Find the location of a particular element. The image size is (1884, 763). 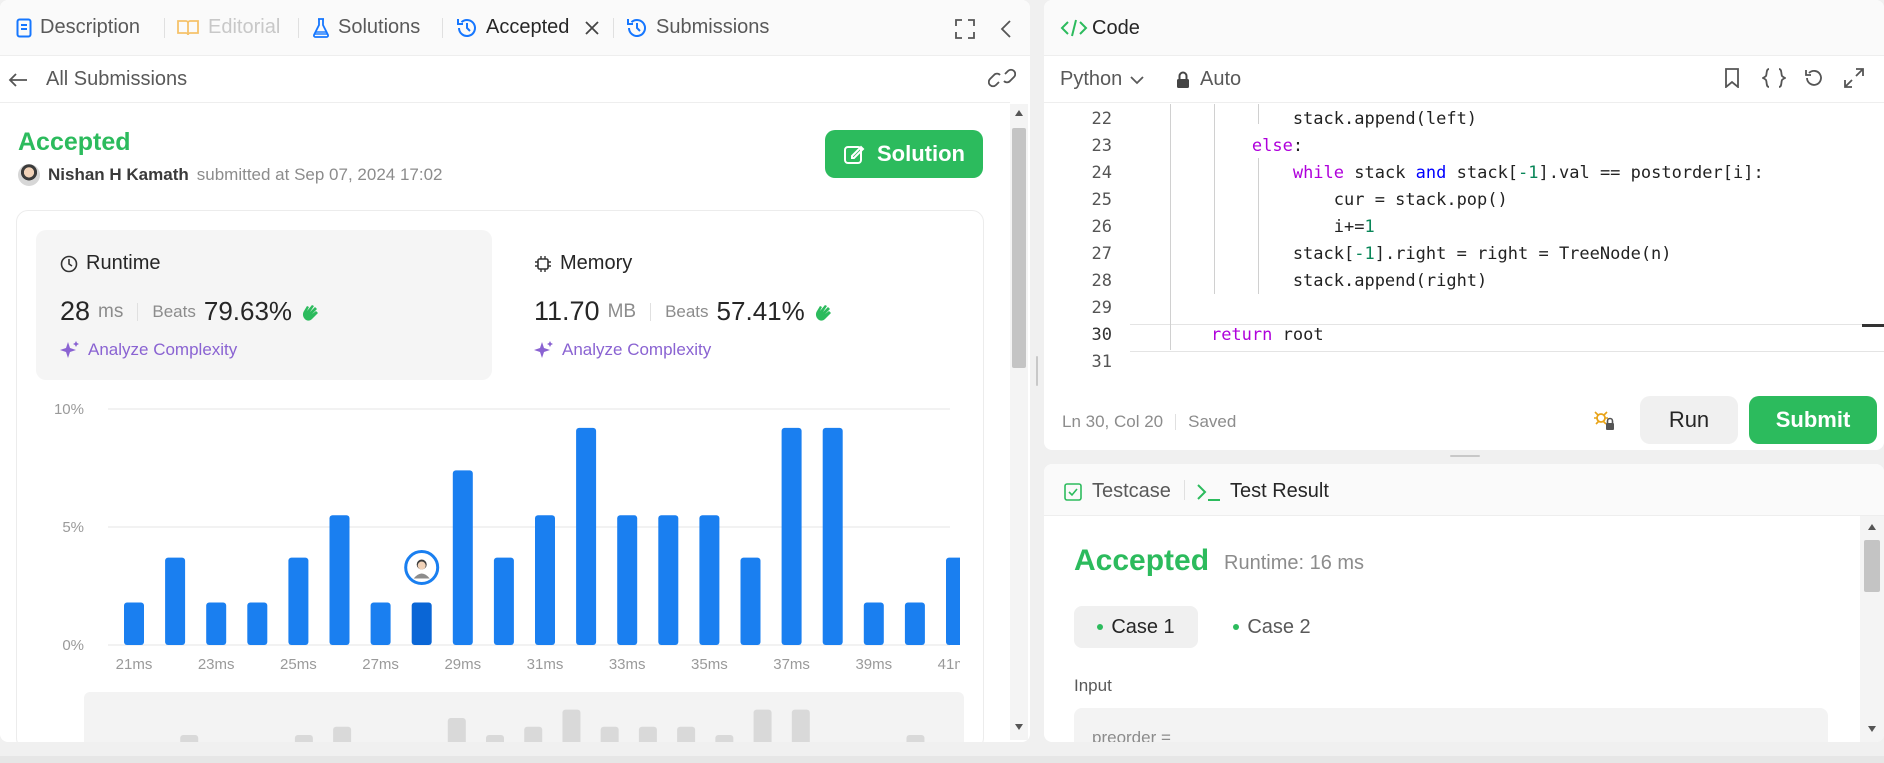

input-box: preorder = is located at coordinates (1451, 725).